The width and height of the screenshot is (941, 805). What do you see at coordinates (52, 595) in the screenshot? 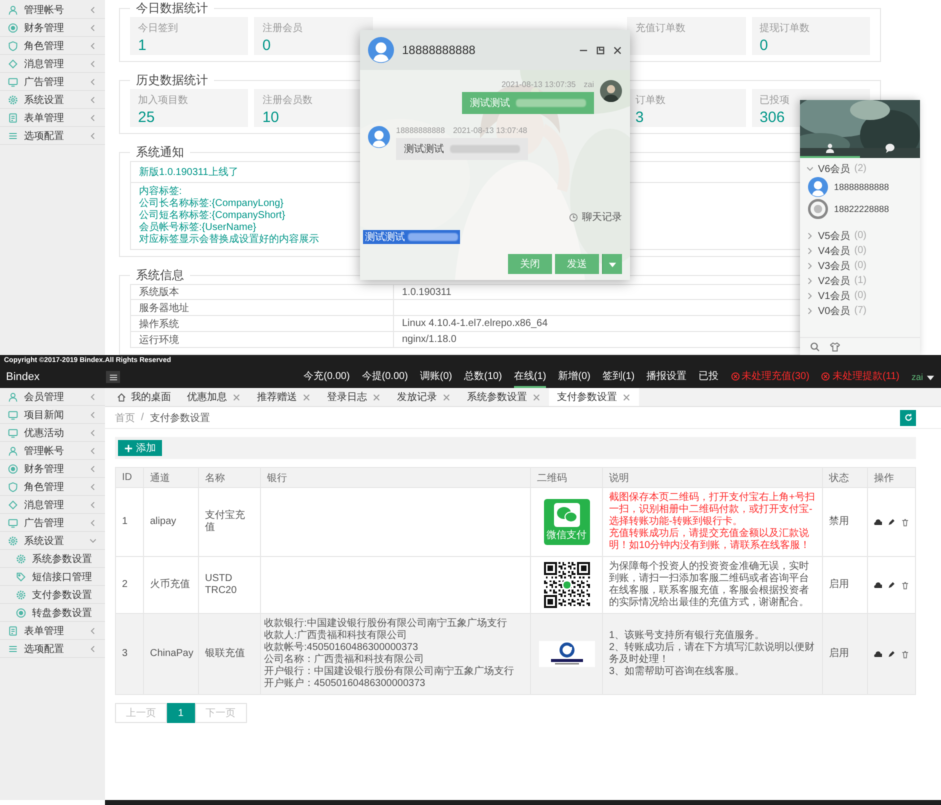
I see `sidebar-subitem: 支付参数设置` at bounding box center [52, 595].